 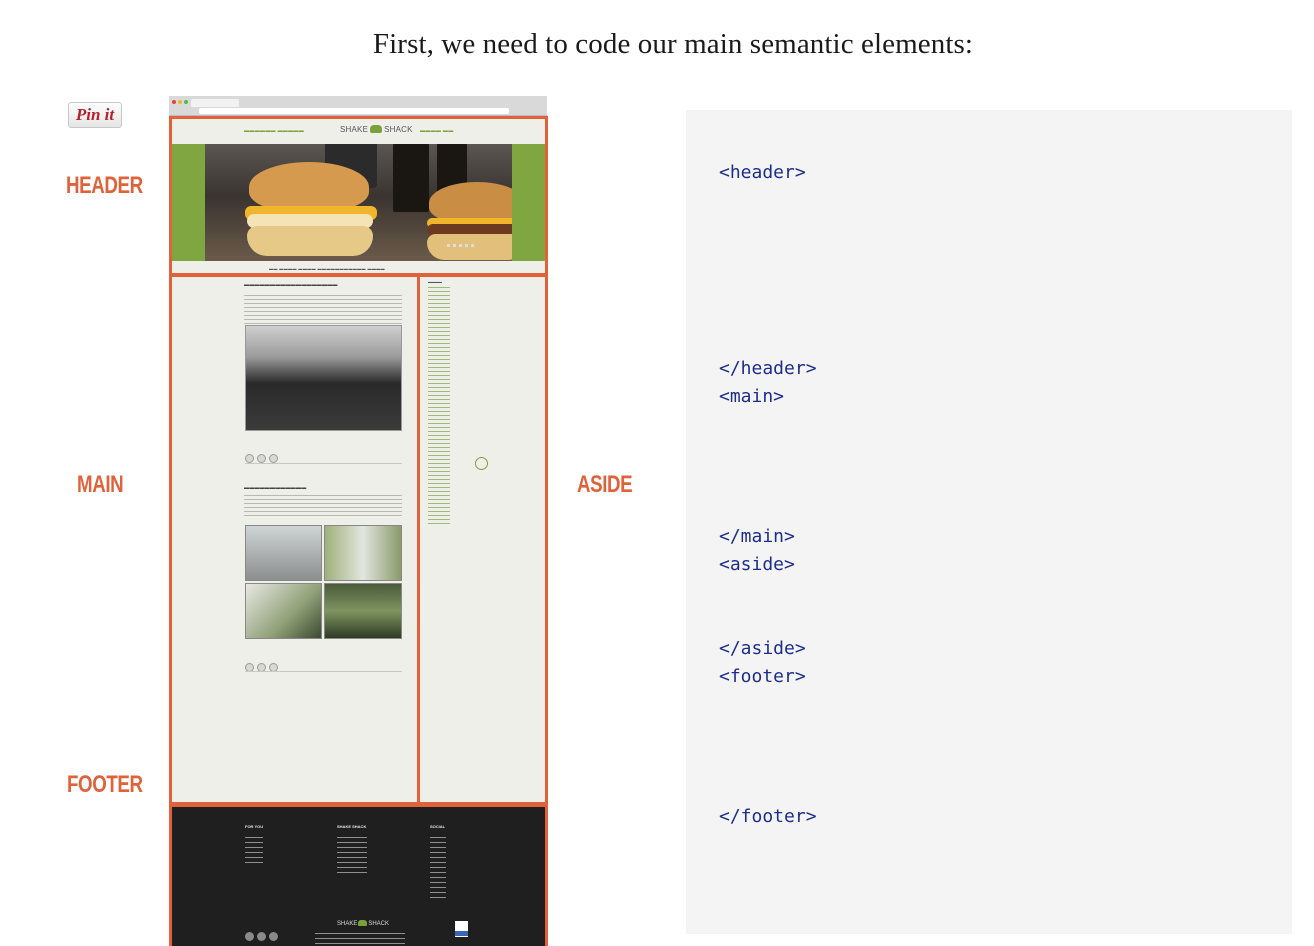 I want to click on site-subnav: ▬▬ ▬▬▬▬ ▬▬▬▬ ▬▬▬▬▬▬▬▬▬▬▬ ▬▬▬▬, so click(x=327, y=268).